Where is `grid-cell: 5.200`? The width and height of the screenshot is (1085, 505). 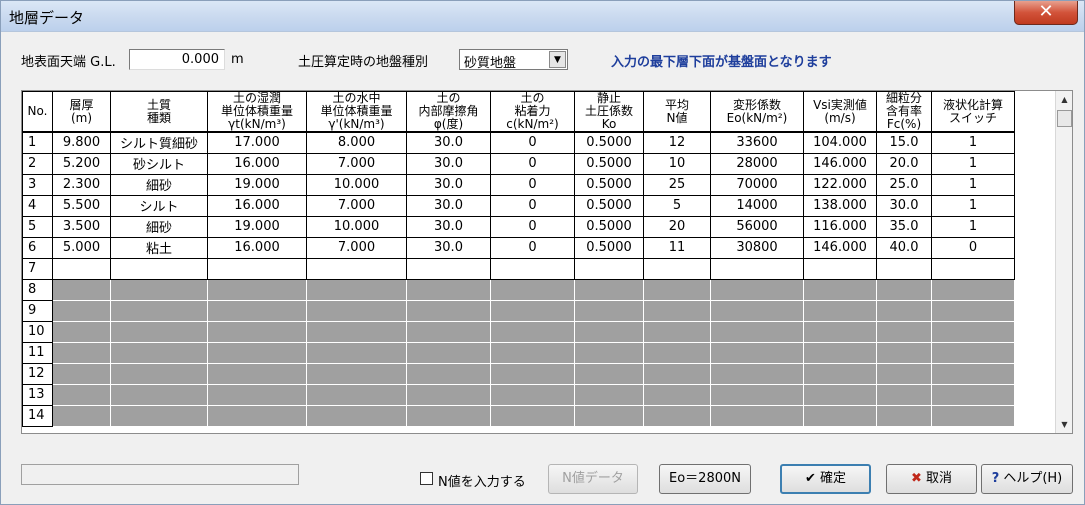
grid-cell: 5.200 is located at coordinates (81, 163).